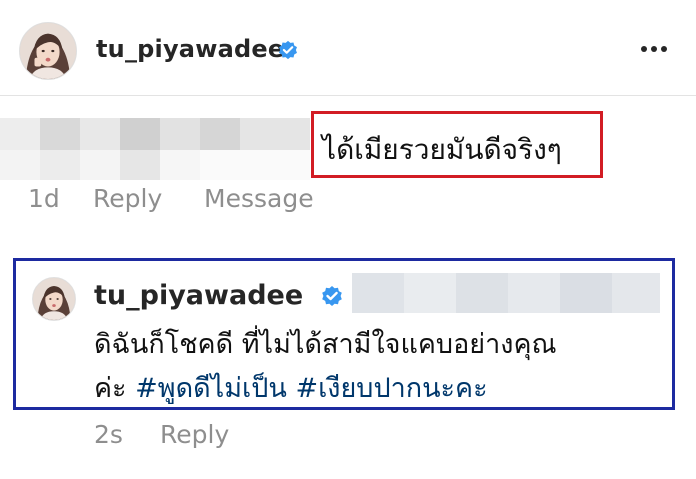 The height and width of the screenshot is (479, 696). I want to click on comment-message-button: Message, so click(259, 198).